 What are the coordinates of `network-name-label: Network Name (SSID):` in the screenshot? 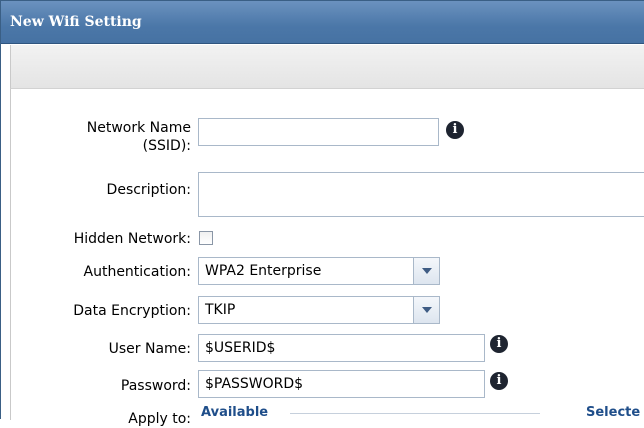 It's located at (96, 137).